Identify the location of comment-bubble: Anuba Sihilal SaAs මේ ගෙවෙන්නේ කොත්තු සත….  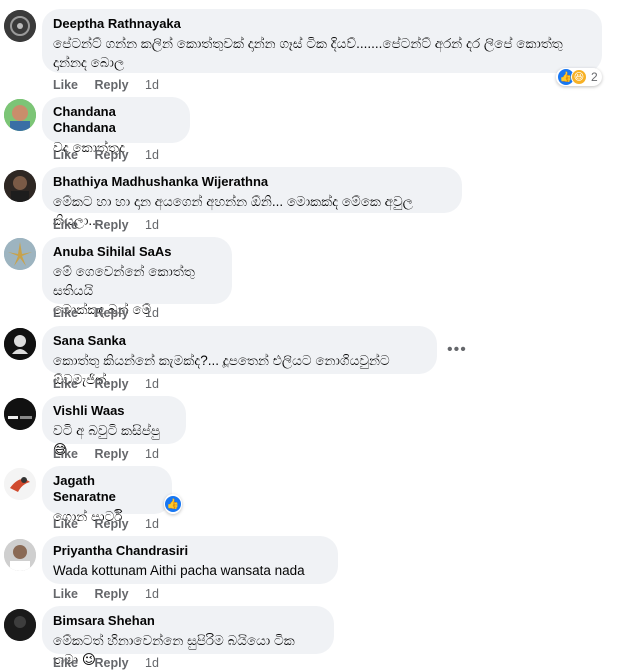
(137, 277).